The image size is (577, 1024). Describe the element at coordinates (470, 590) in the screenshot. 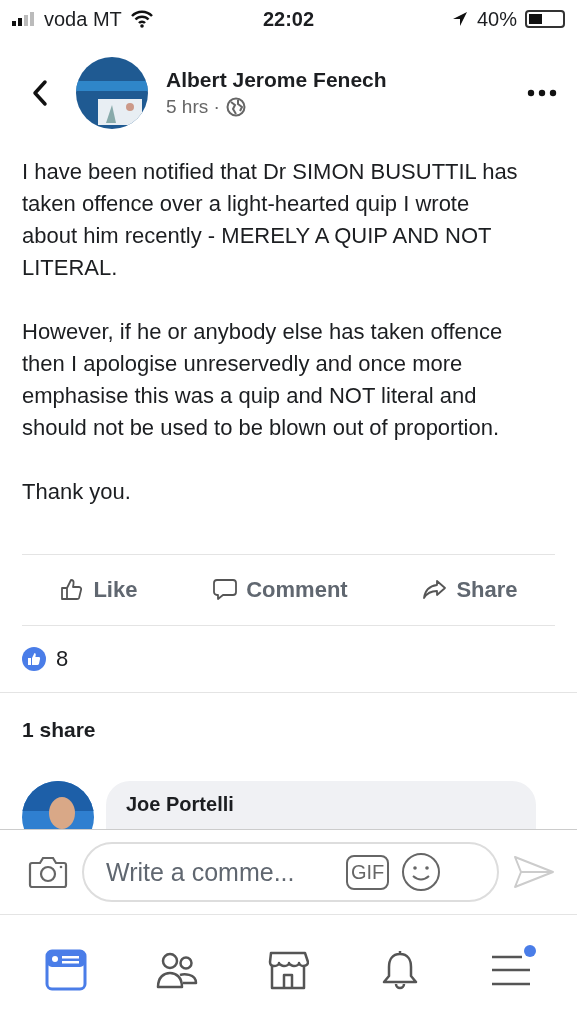

I see `share-button: Share` at that location.